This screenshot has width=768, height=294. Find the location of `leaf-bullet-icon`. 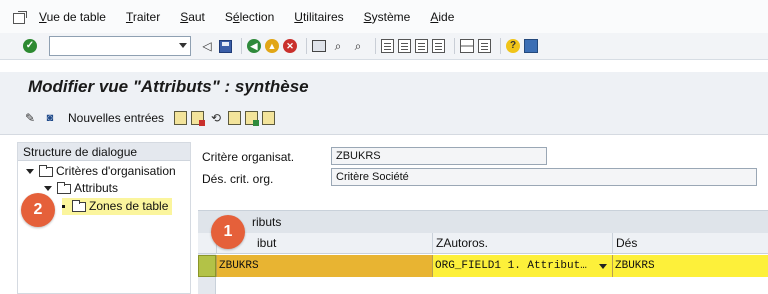

leaf-bullet-icon is located at coordinates (63, 206).